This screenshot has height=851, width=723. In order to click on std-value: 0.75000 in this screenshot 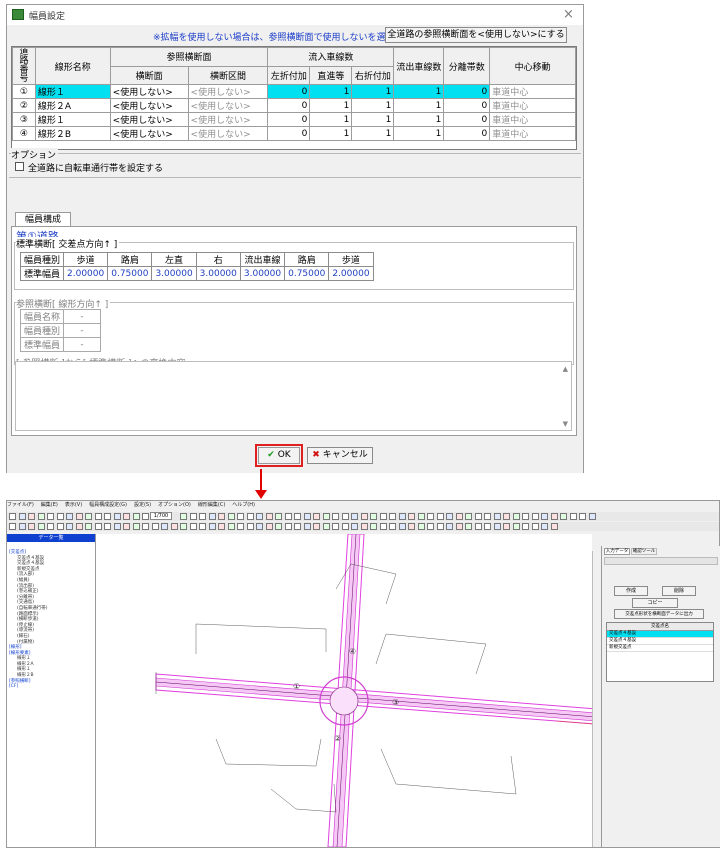, I will do `click(307, 273)`.